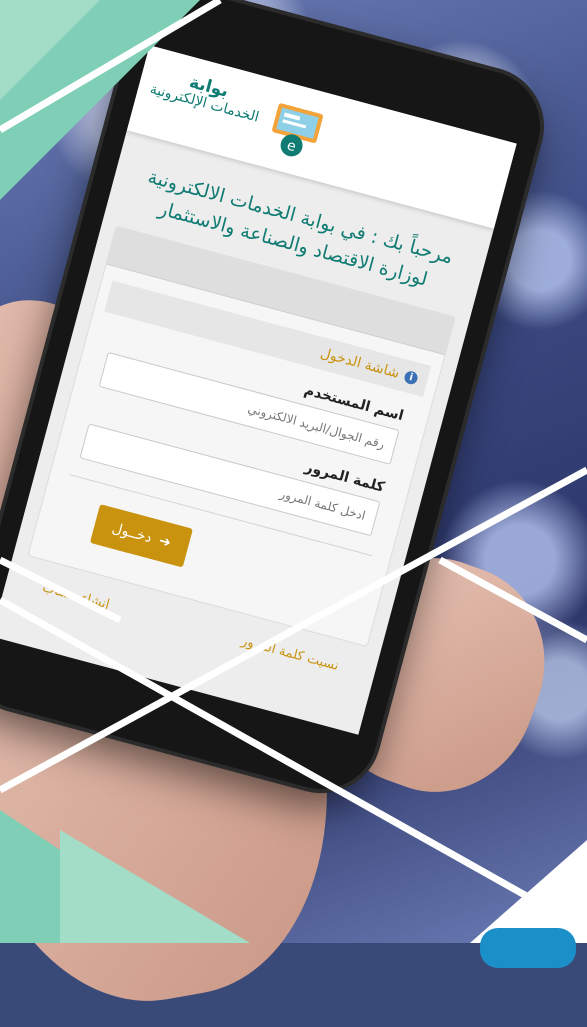 Image resolution: width=587 pixels, height=1027 pixels. I want to click on create-account-link: إنشاء حساب, so click(76, 596).